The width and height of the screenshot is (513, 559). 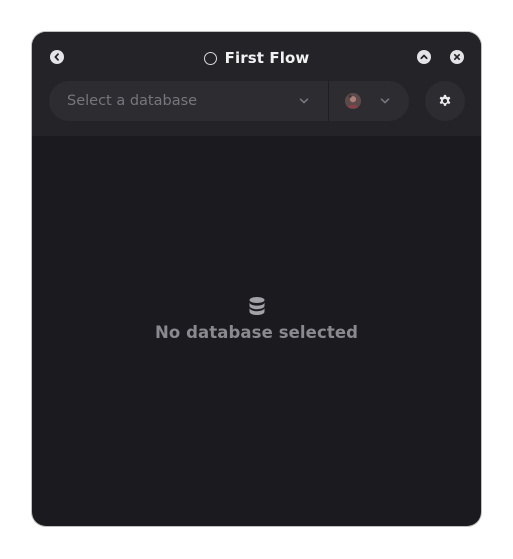 I want to click on settings-button, so click(x=445, y=101).